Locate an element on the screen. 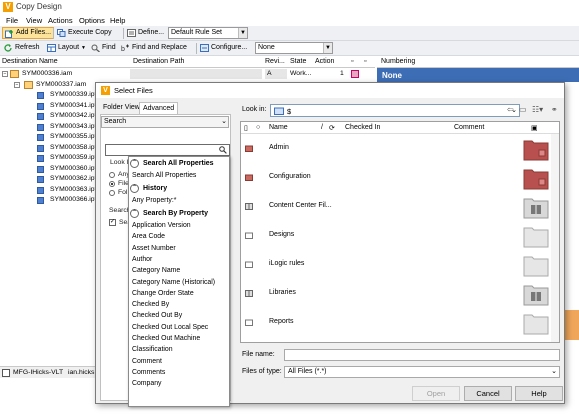 The height and width of the screenshot is (414, 579). radio-any is located at coordinates (112, 175).